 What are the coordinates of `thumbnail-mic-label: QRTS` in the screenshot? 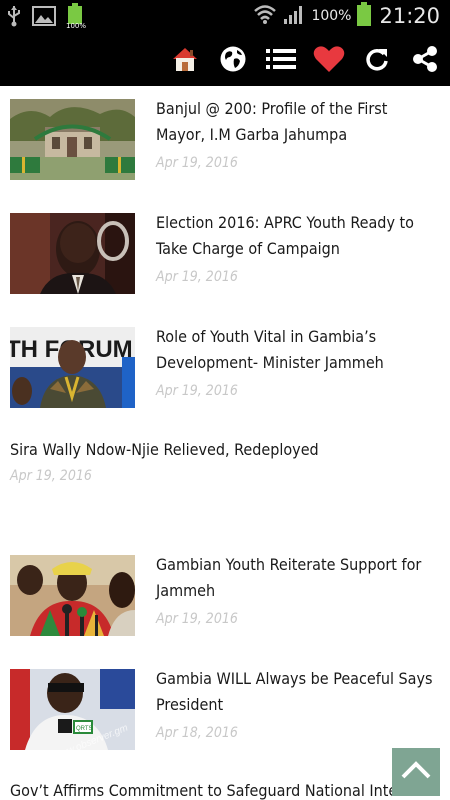 It's located at (84, 729).